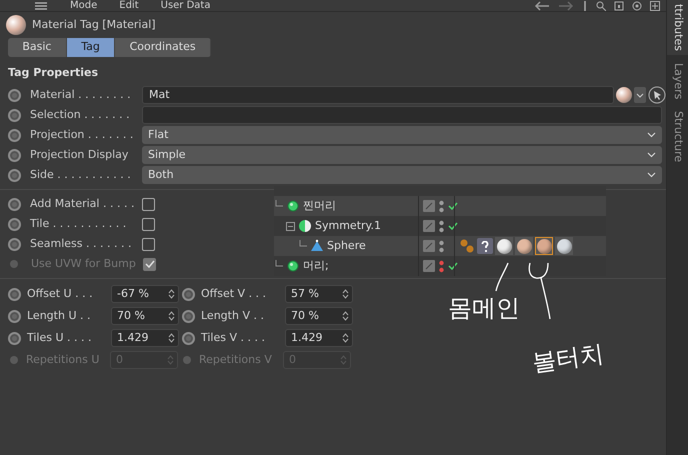 This screenshot has width=688, height=455. I want to click on tab: Tag, so click(91, 47).